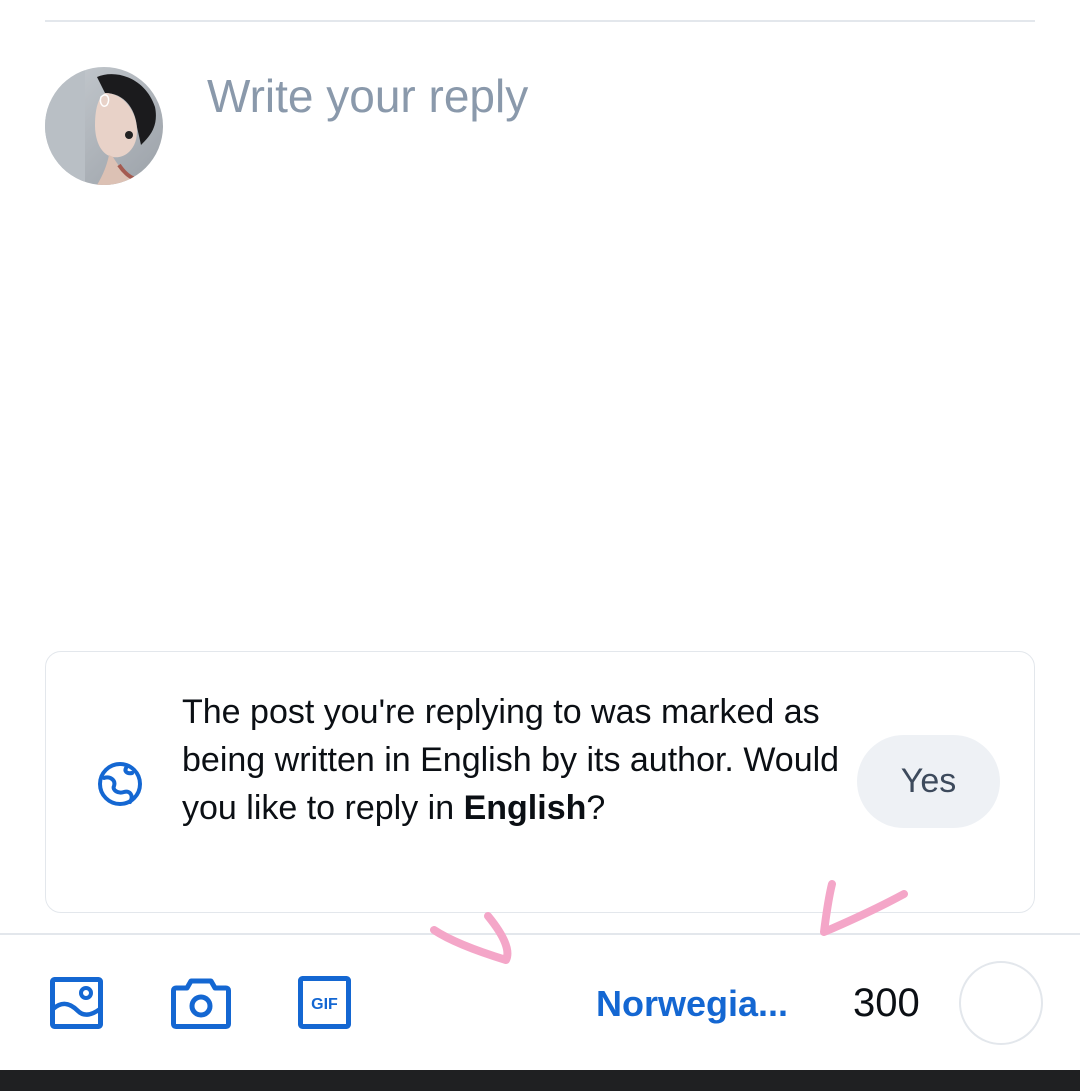 The image size is (1080, 1091). I want to click on yes-button: Yes, so click(928, 781).